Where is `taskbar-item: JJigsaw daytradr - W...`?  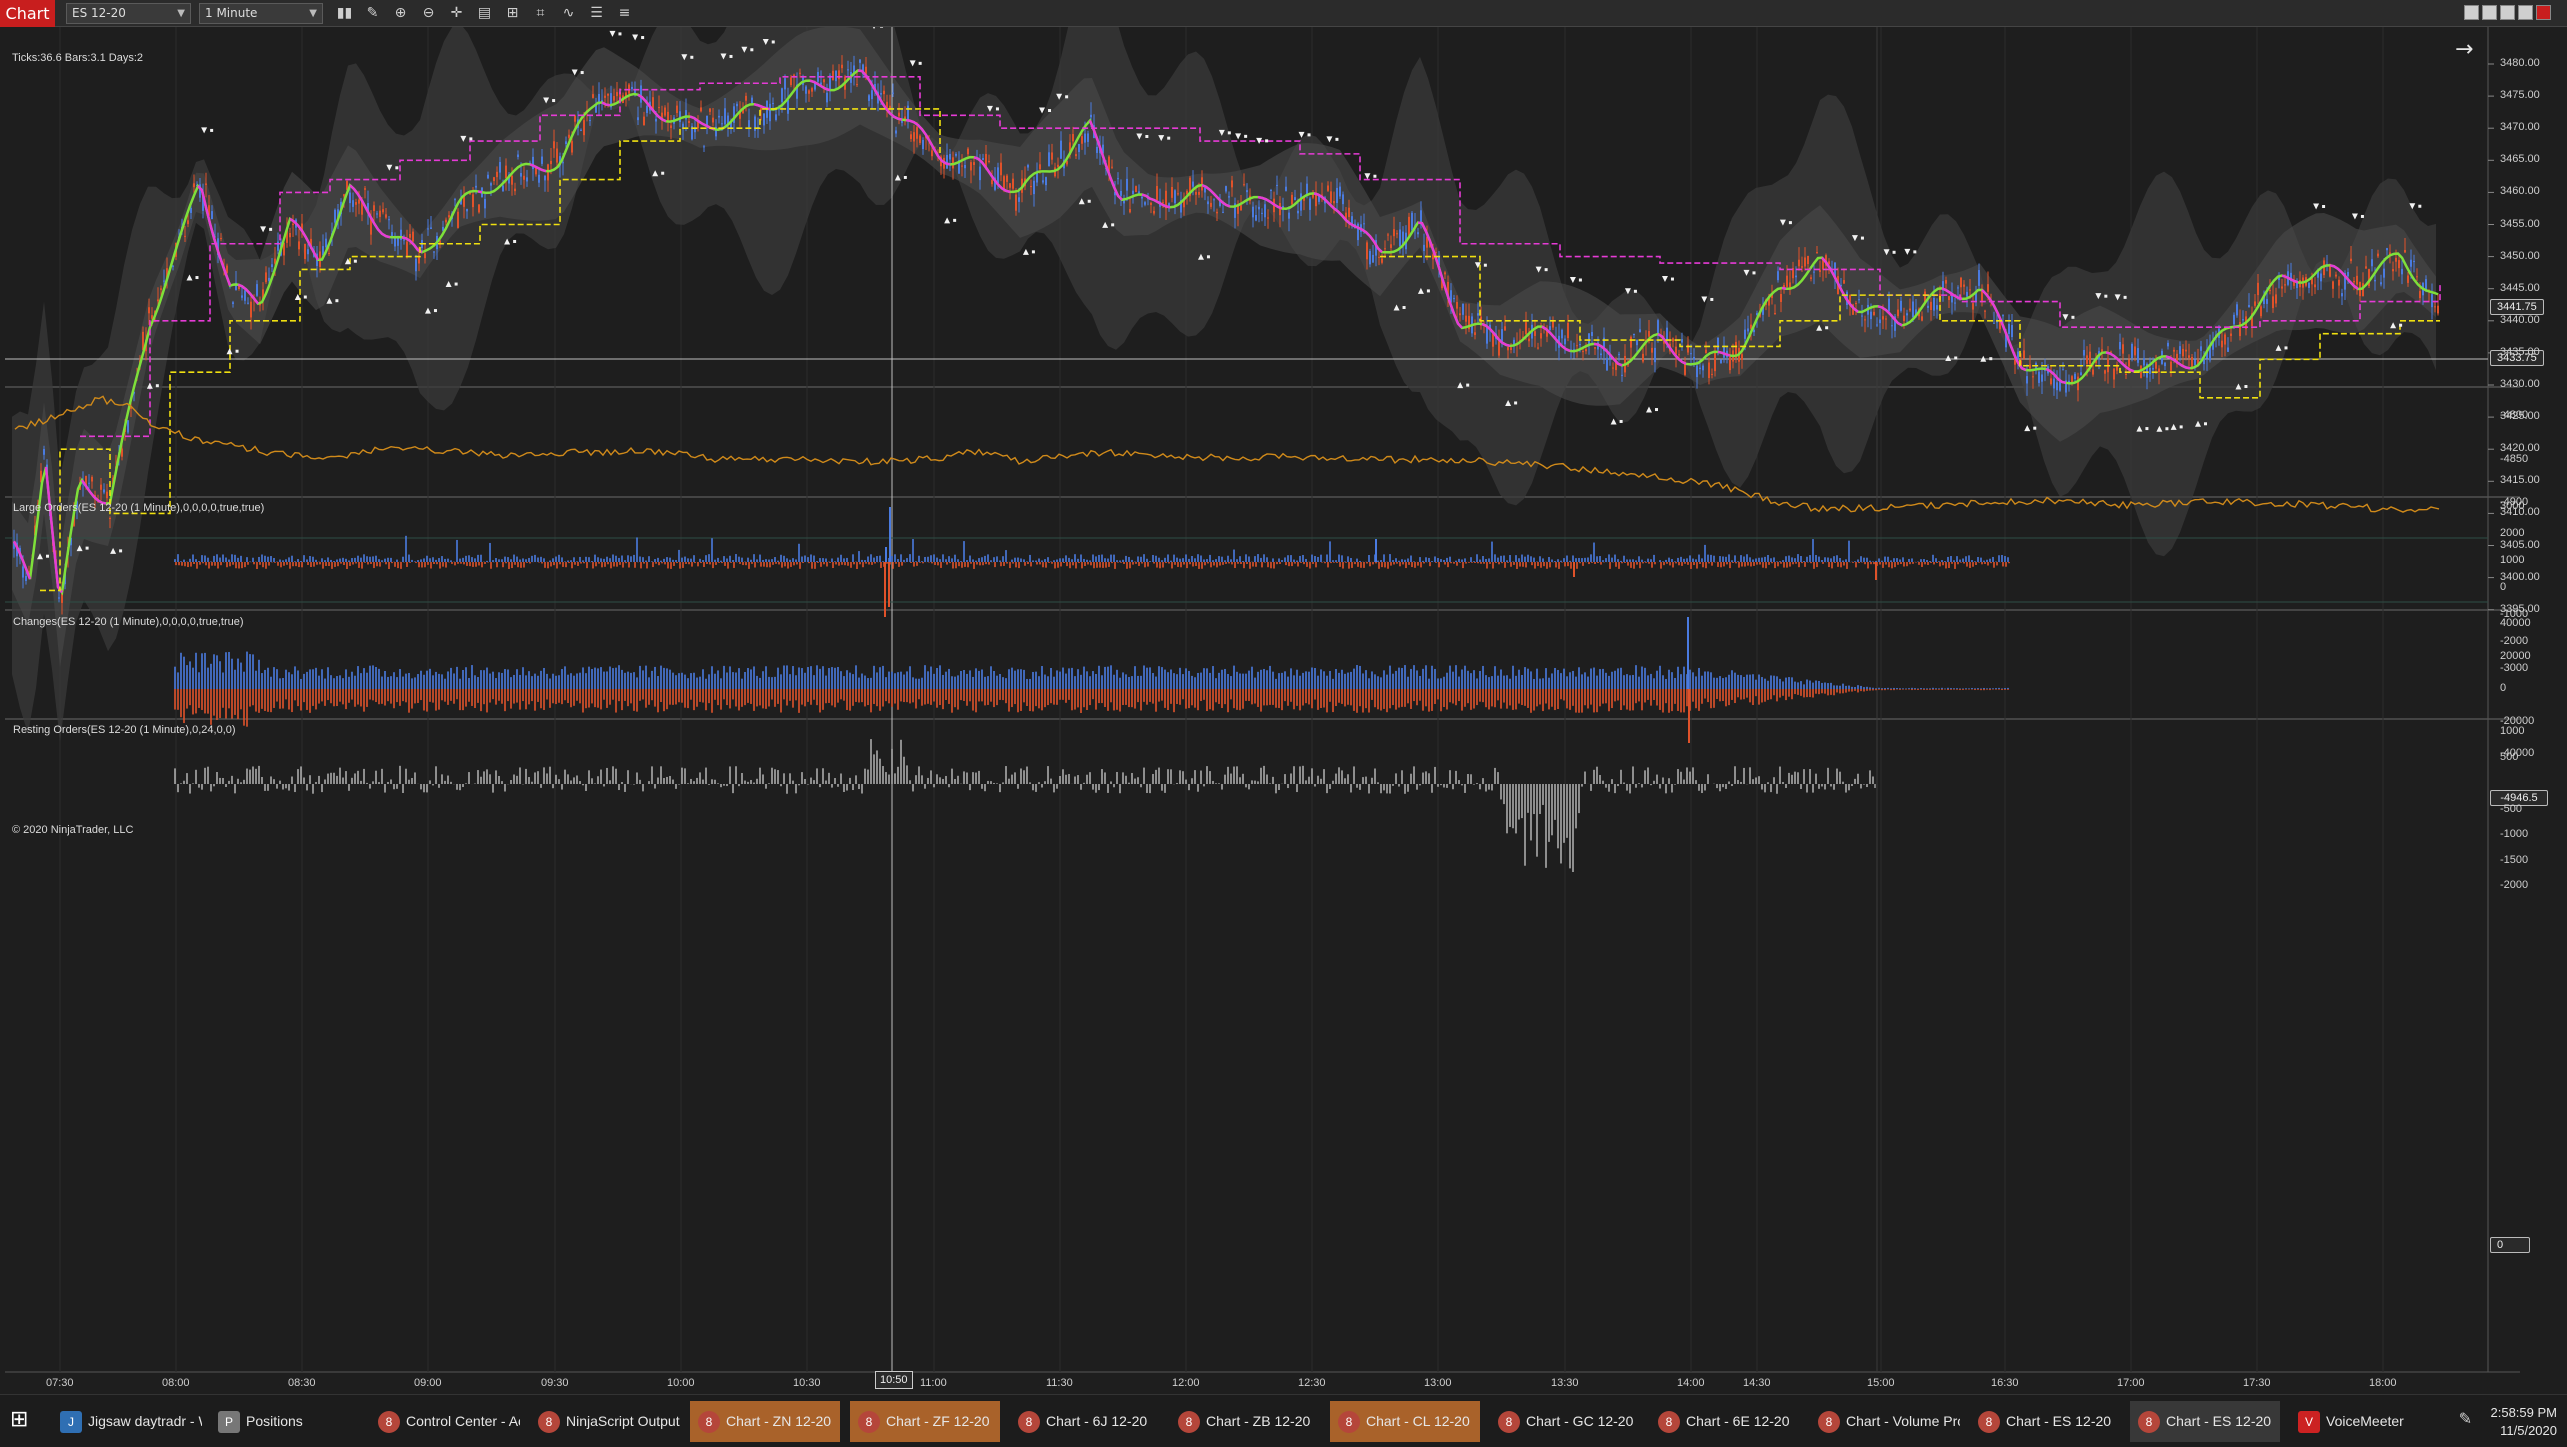 taskbar-item: JJigsaw daytradr - W... is located at coordinates (127, 1421).